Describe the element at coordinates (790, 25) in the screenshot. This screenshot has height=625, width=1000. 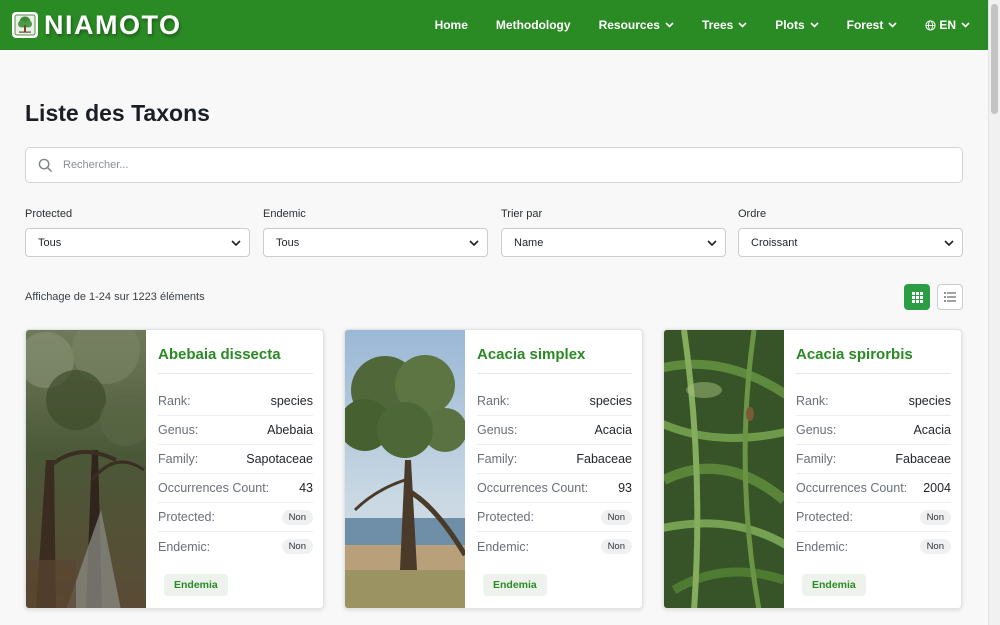
I see `nav-plots-label: Plots` at that location.